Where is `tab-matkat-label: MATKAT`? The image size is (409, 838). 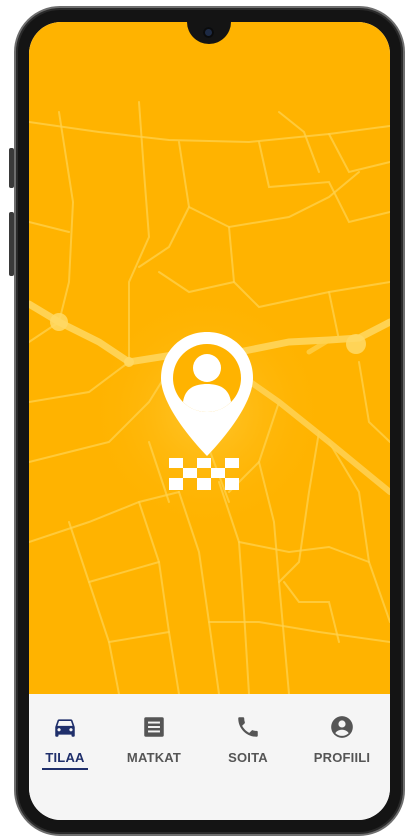
tab-matkat-label: MATKAT is located at coordinates (154, 757).